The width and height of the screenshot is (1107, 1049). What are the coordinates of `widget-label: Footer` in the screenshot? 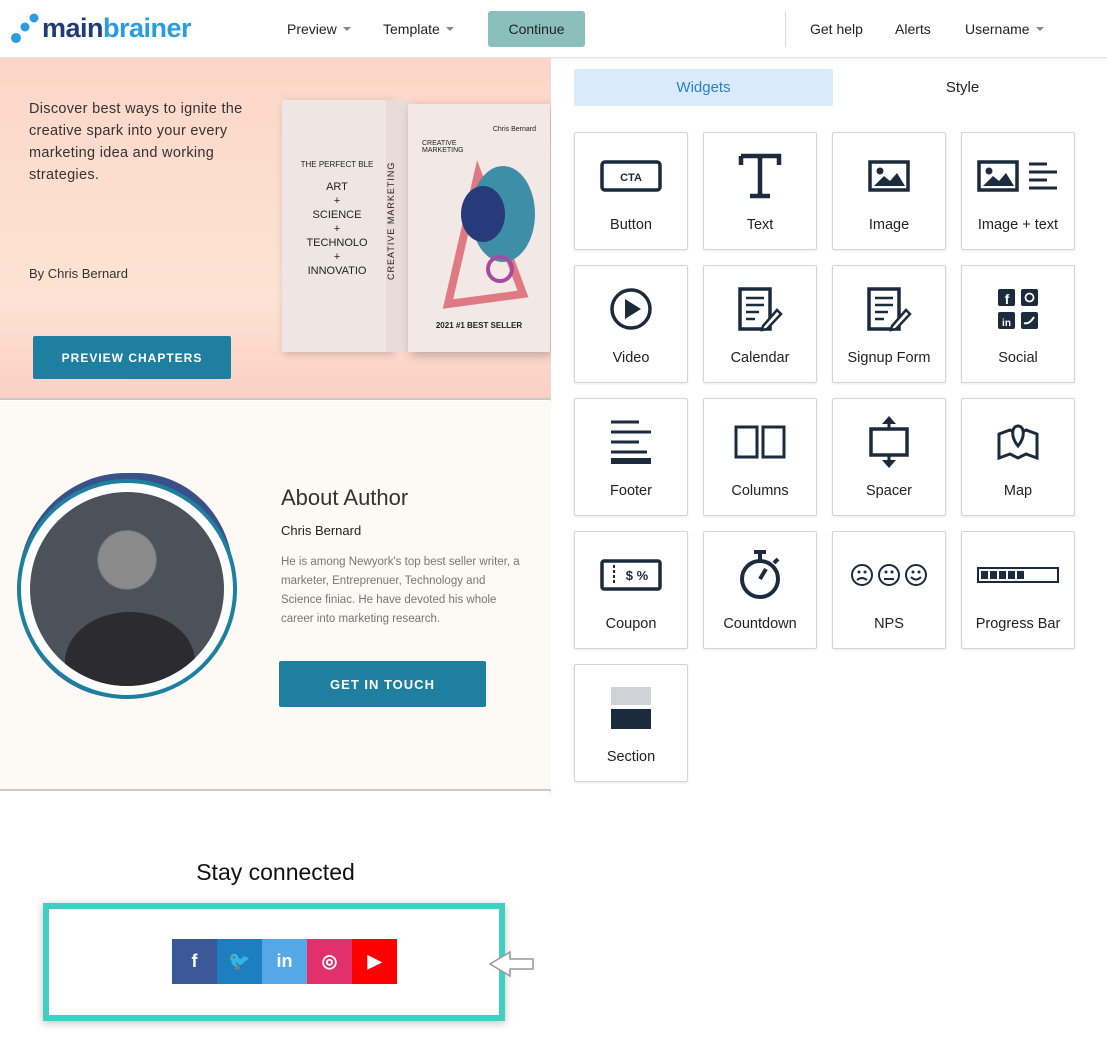 It's located at (631, 491).